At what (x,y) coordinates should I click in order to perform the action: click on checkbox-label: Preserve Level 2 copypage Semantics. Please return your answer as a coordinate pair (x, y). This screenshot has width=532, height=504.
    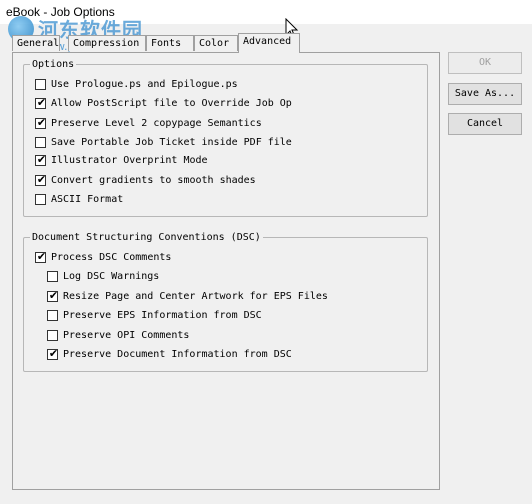
    Looking at the image, I should click on (156, 123).